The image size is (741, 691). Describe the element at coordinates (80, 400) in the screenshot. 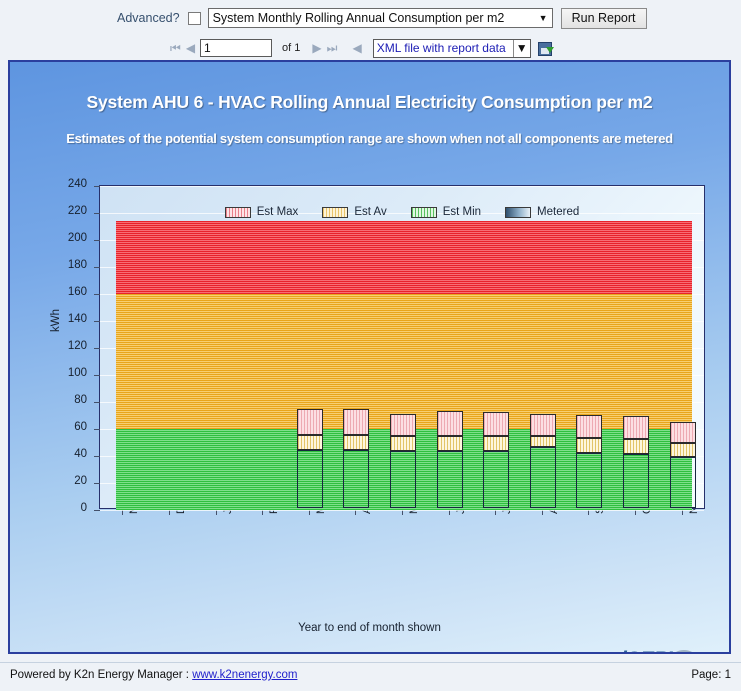

I see `y-axis-label: 80` at that location.